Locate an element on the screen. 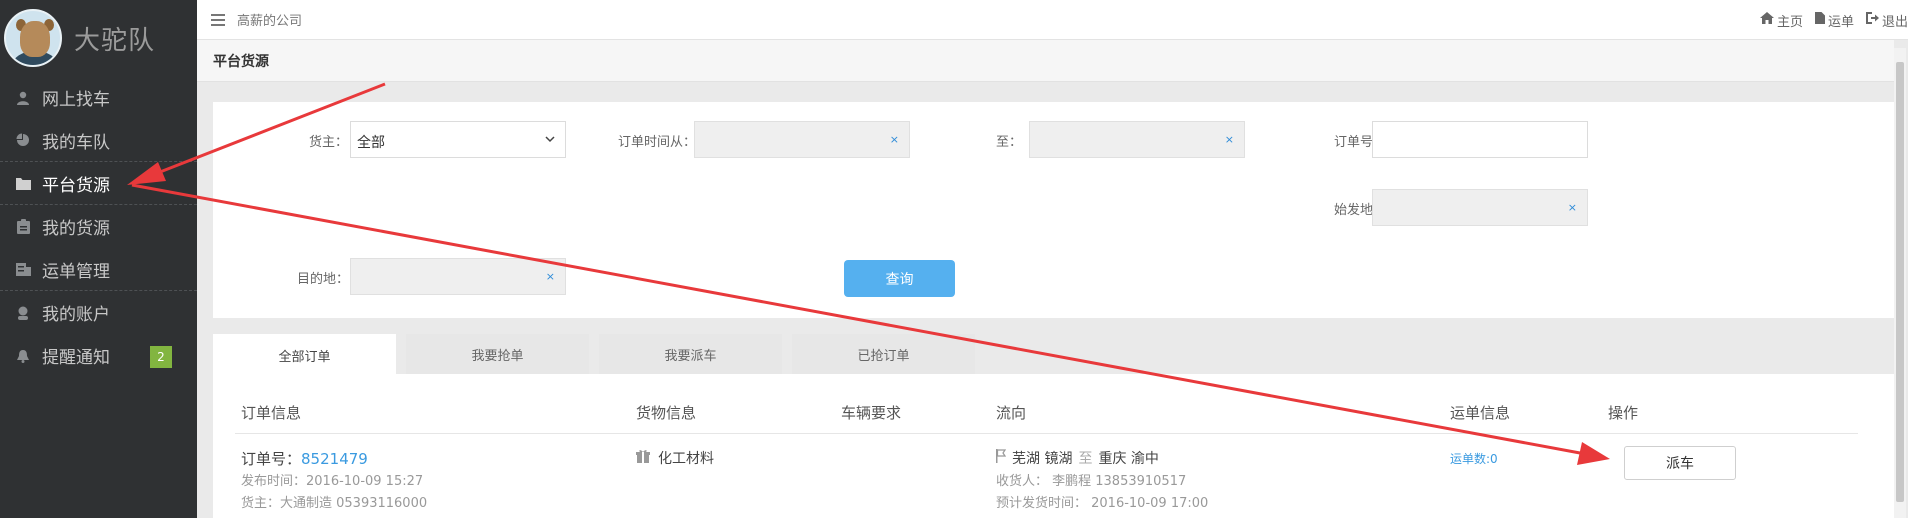  shipper-info: 货主：大通制造 05393116000 is located at coordinates (334, 503).